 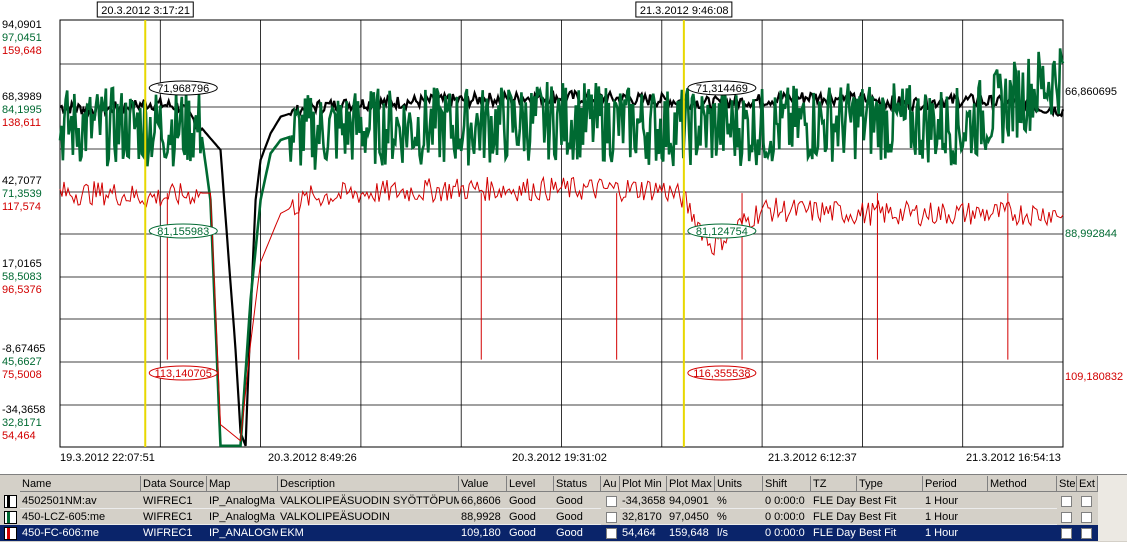 I want to click on column-header-shift: Shift, so click(x=787, y=484).